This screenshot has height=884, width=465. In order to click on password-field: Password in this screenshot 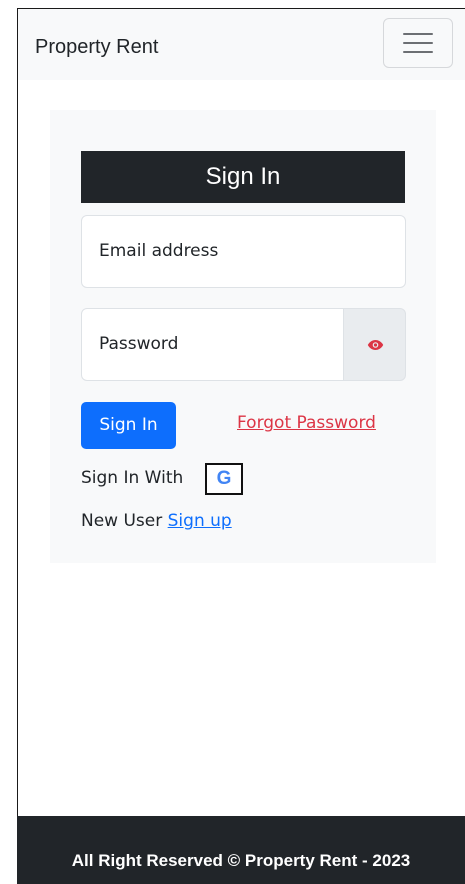, I will do `click(212, 344)`.